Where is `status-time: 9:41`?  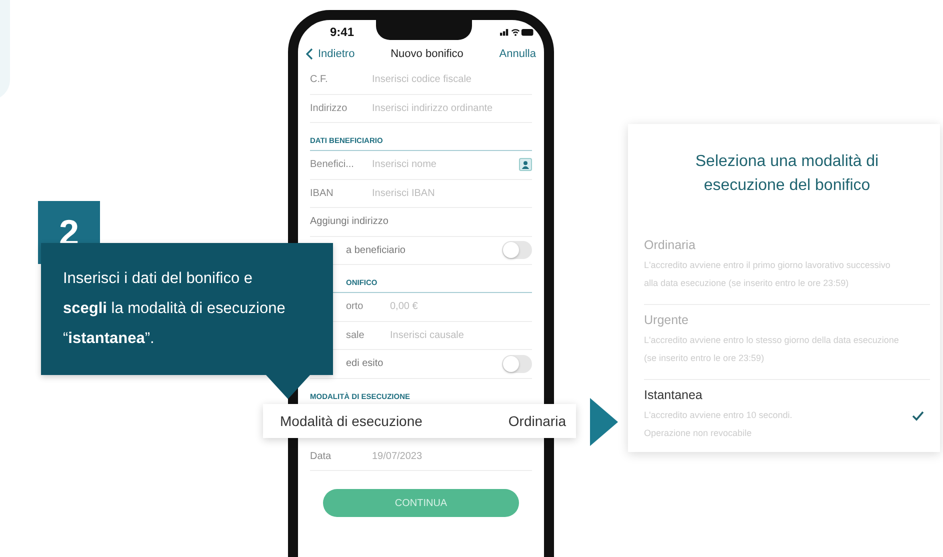
status-time: 9:41 is located at coordinates (342, 32).